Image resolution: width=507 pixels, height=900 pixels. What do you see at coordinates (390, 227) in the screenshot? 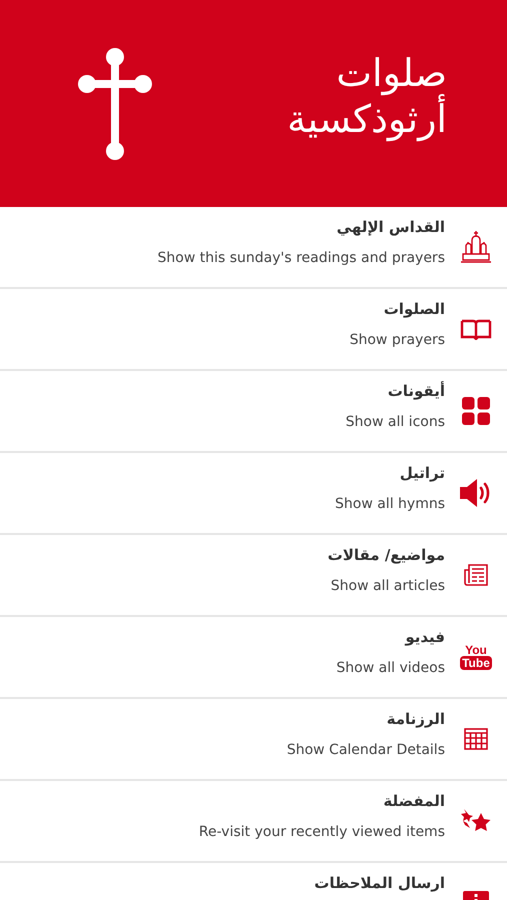
I see `menu-item-title: القداس الإلهي` at bounding box center [390, 227].